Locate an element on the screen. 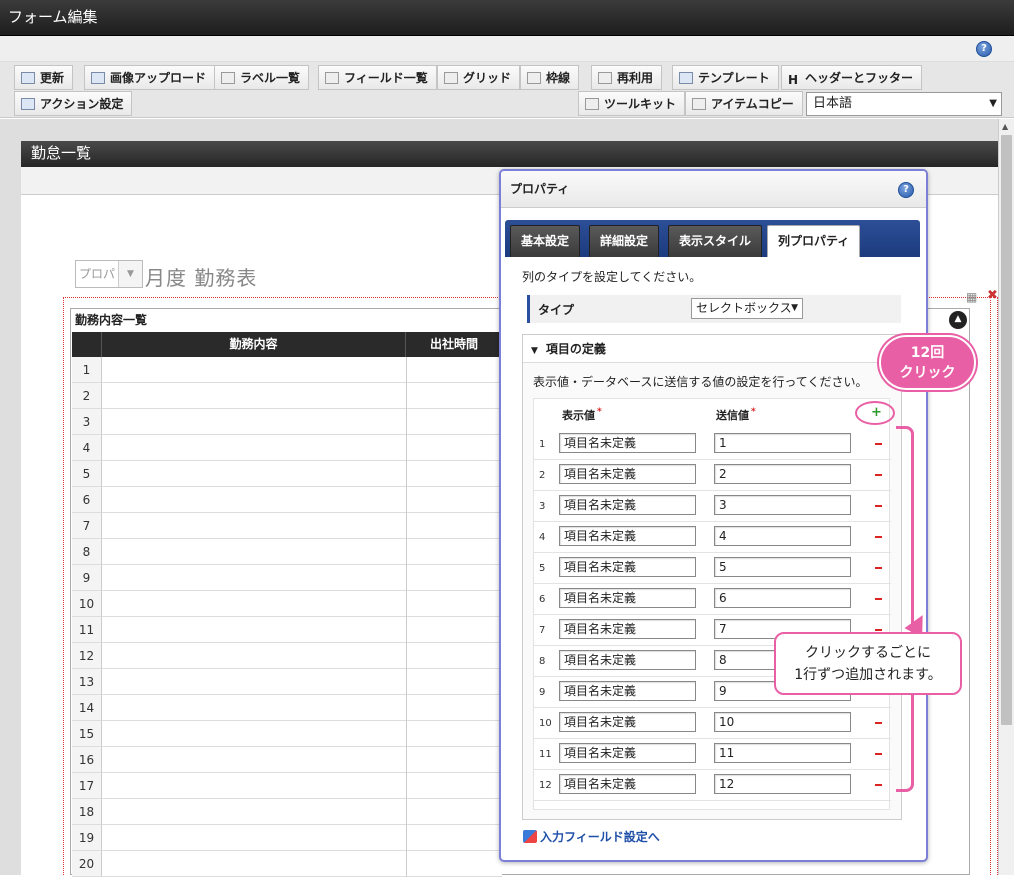 The height and width of the screenshot is (877, 1014). update-button: 更新 is located at coordinates (44, 77).